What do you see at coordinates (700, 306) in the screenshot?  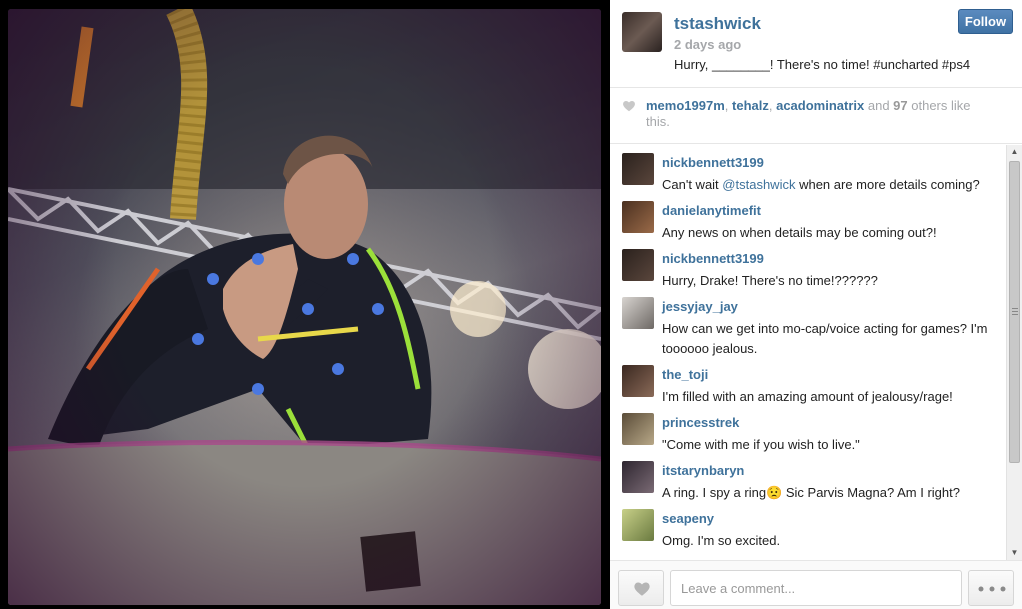 I see `comment-username: jessyjay_jay` at bounding box center [700, 306].